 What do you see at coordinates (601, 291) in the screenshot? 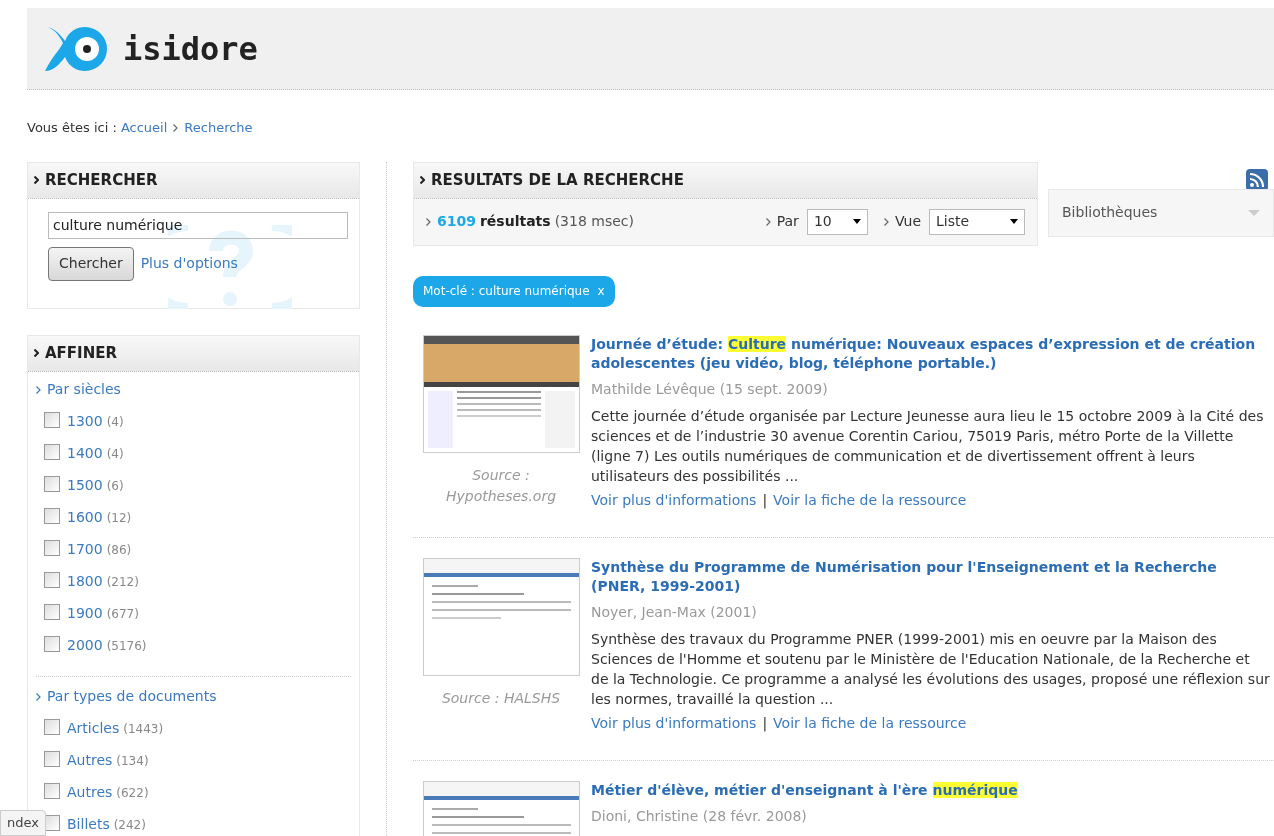
I see `remove-filter-button: x` at bounding box center [601, 291].